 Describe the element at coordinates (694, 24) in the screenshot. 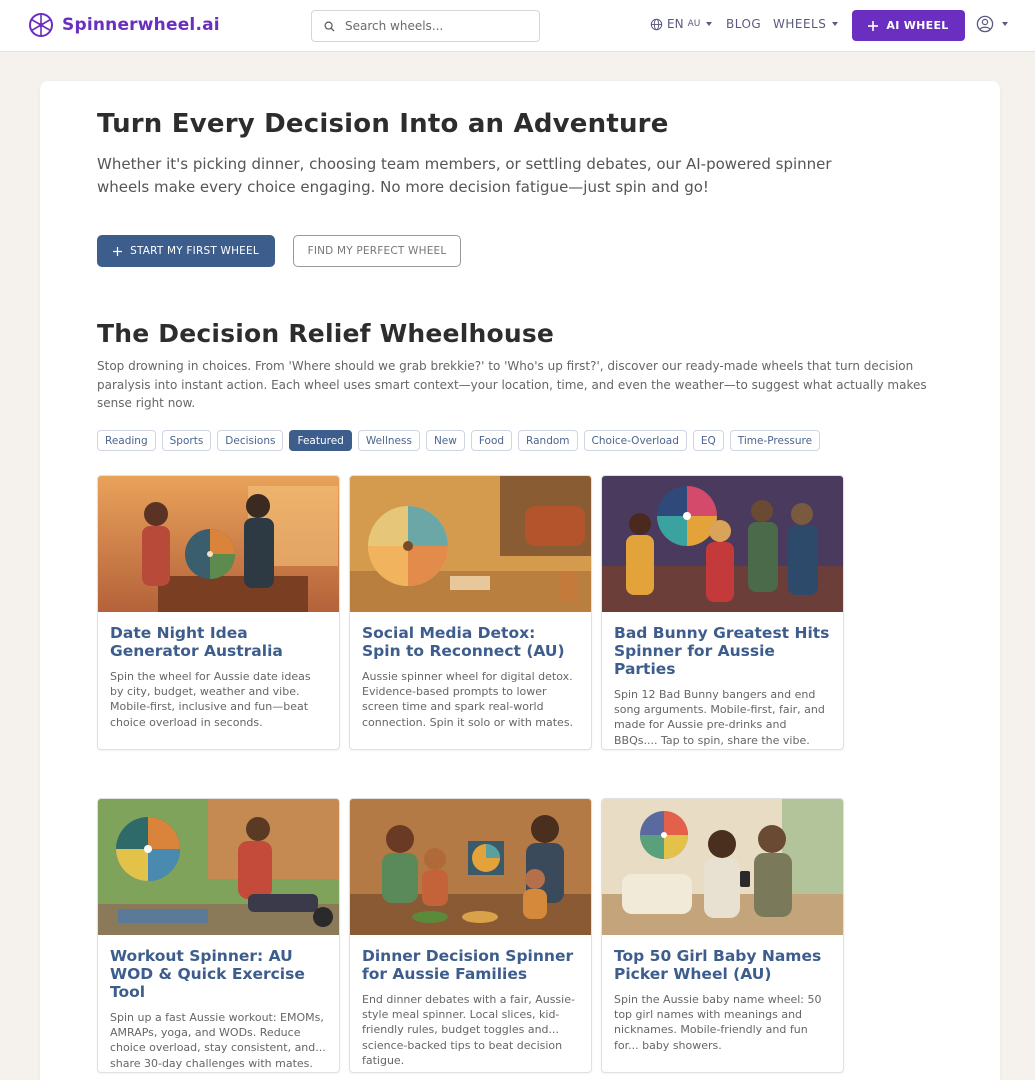

I see `language-region: AU` at that location.